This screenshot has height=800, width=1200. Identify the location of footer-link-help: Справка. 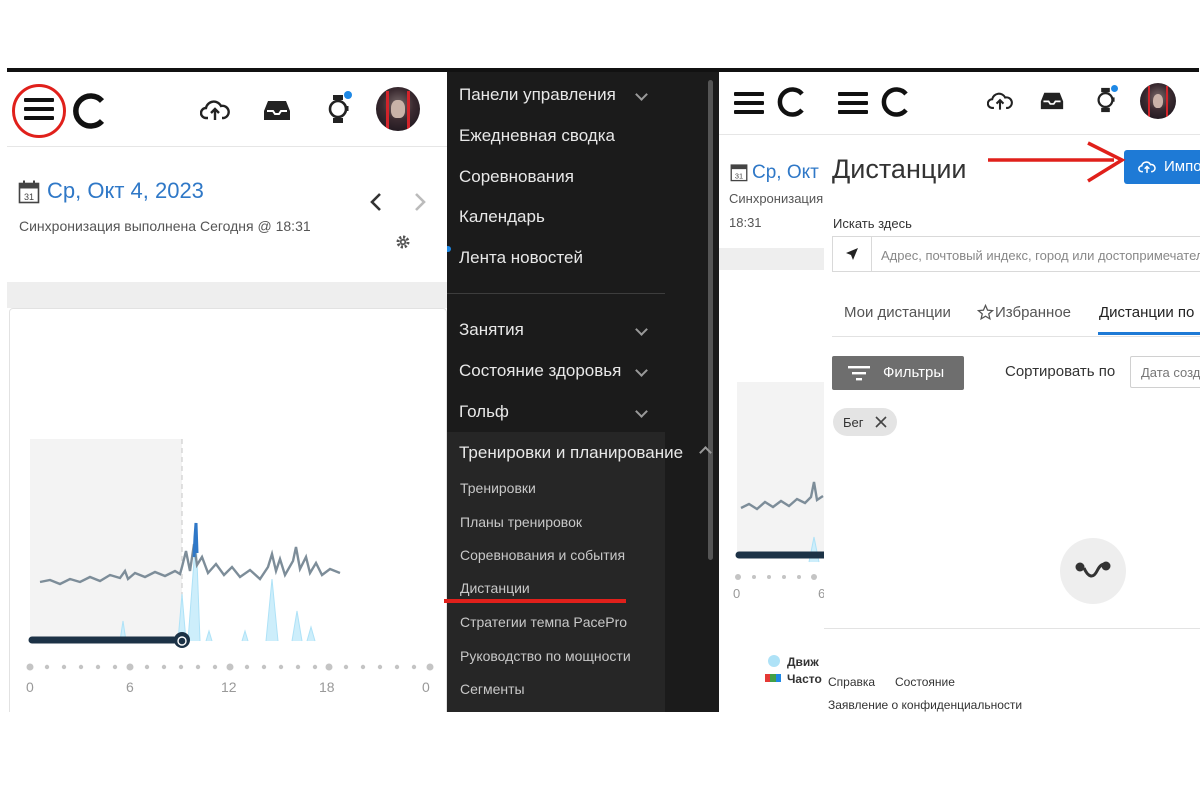
(851, 682).